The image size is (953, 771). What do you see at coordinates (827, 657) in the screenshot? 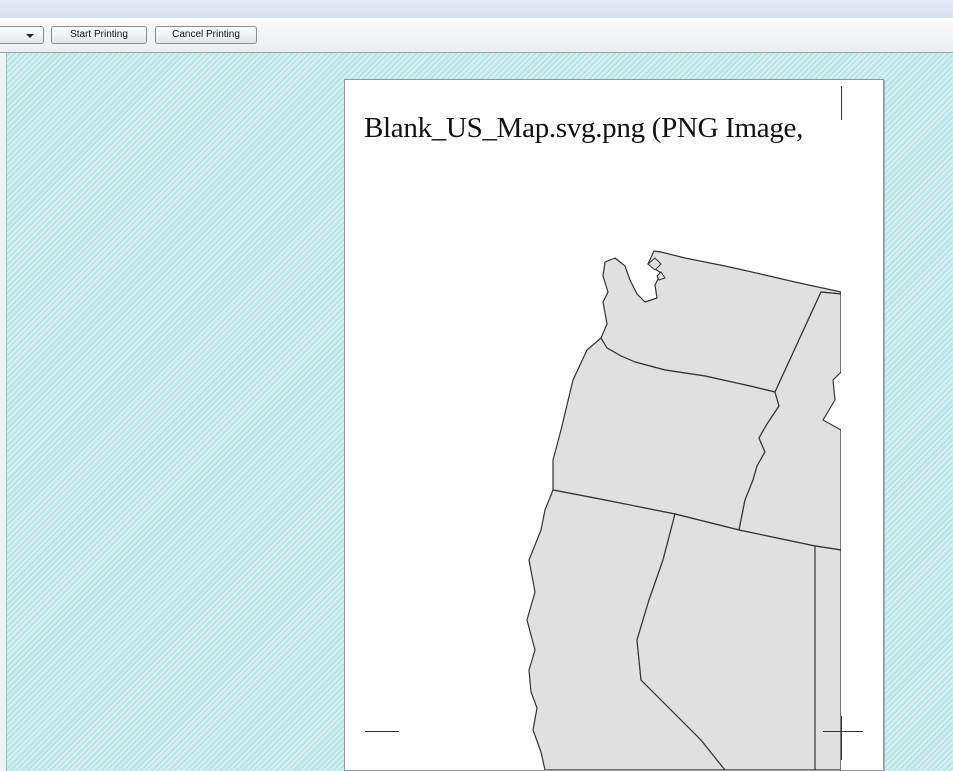
I see `utah-state` at bounding box center [827, 657].